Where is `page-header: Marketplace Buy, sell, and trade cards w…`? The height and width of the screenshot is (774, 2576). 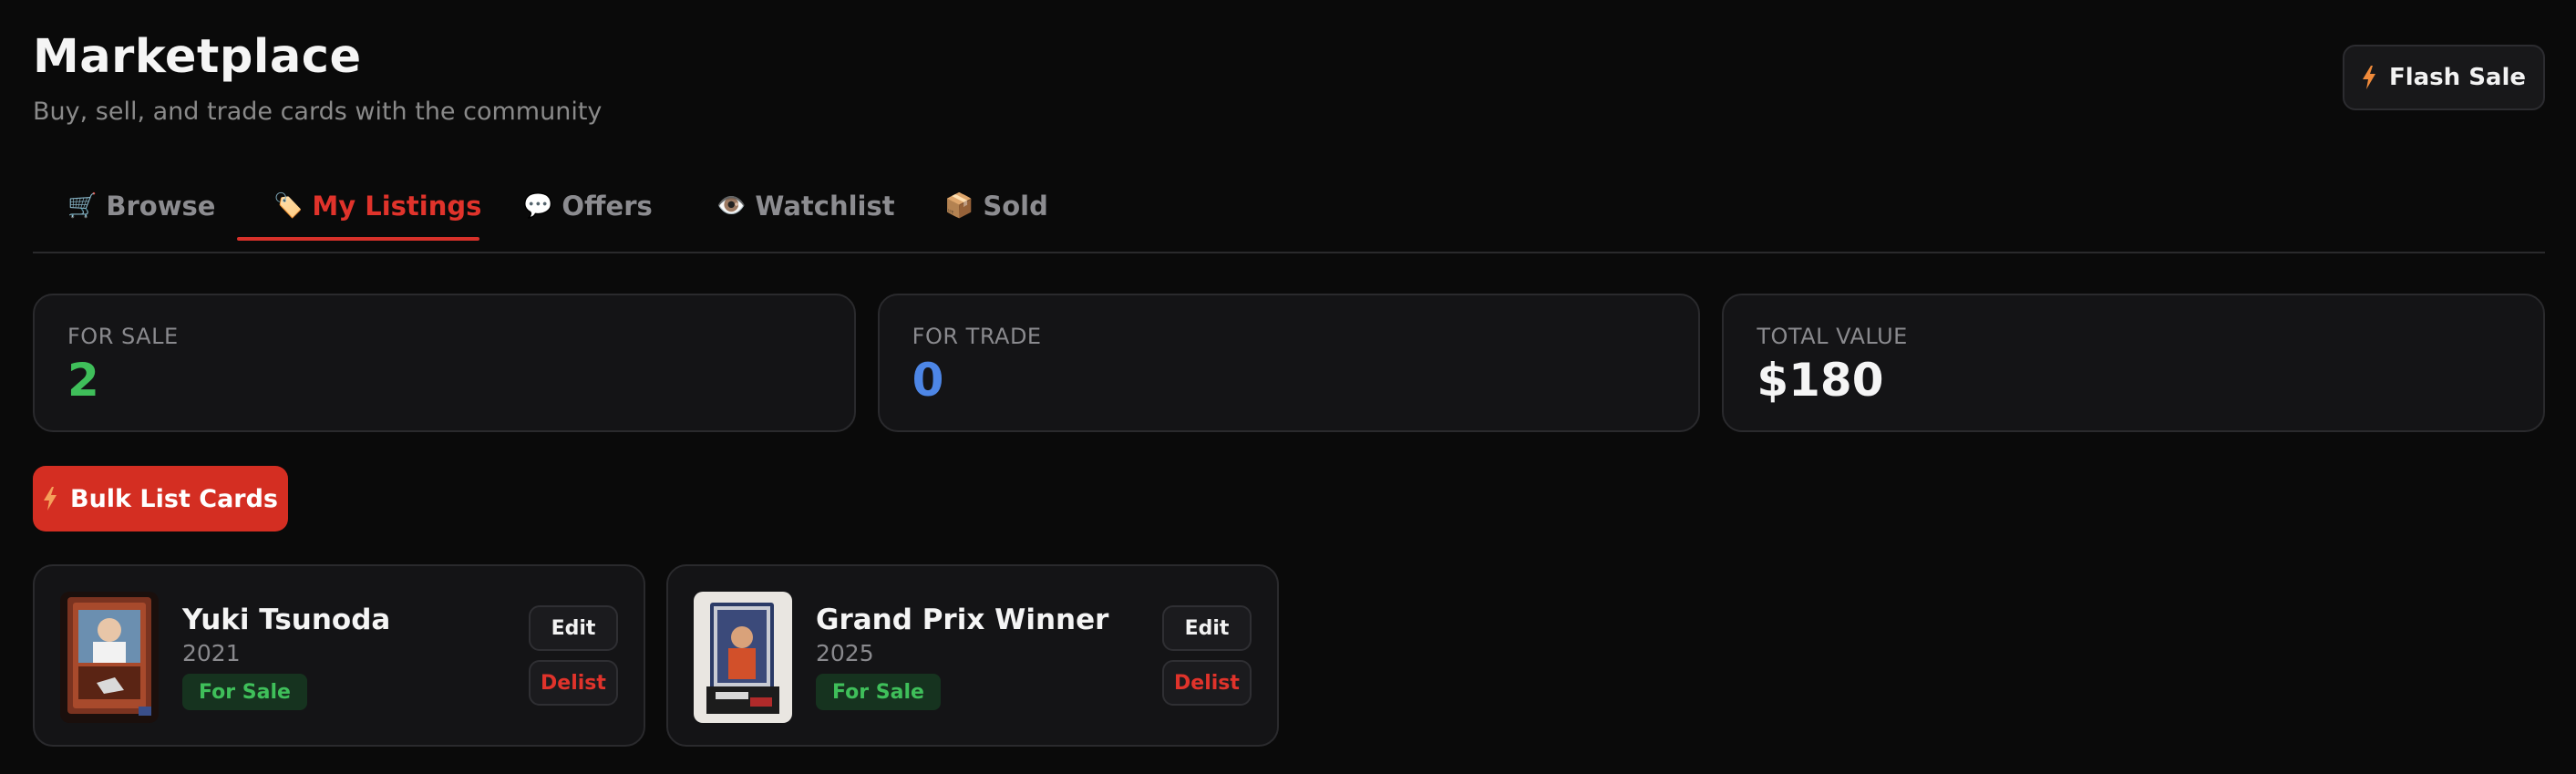
page-header: Marketplace Buy, sell, and trade cards w… is located at coordinates (317, 77).